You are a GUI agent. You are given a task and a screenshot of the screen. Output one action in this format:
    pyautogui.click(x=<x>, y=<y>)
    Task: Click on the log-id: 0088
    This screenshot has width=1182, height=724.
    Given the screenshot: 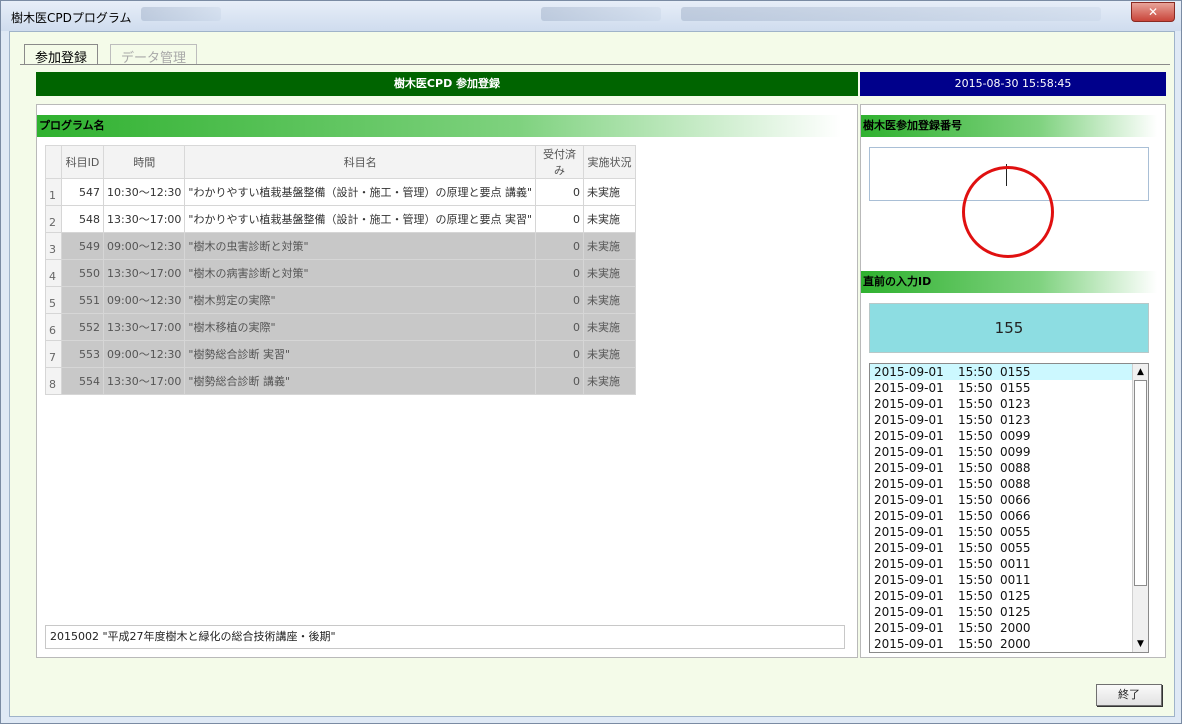 What is the action you would take?
    pyautogui.click(x=1015, y=468)
    